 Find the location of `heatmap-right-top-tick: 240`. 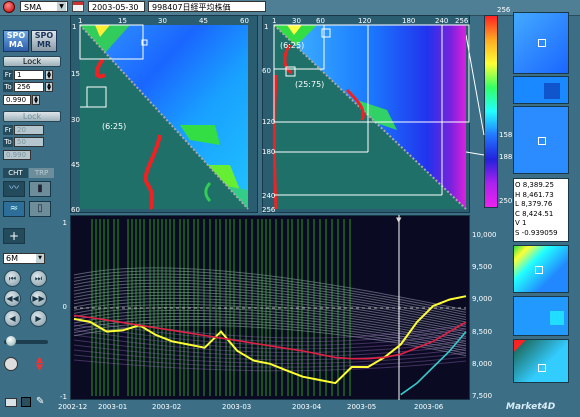

heatmap-right-top-tick: 240 is located at coordinates (441, 21).